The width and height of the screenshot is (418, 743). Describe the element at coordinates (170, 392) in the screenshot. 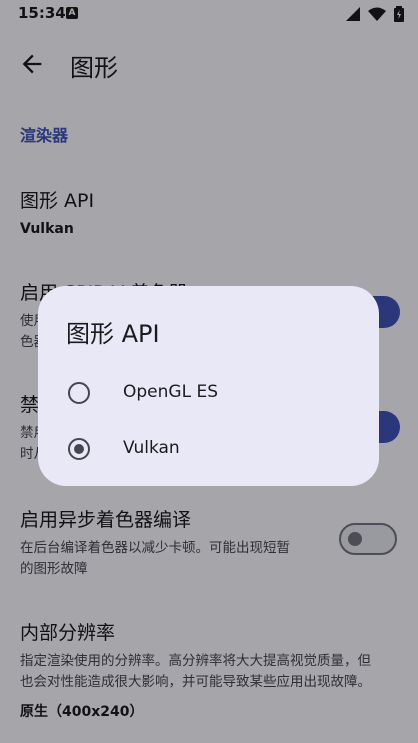

I see `option-label: OpenGL ES` at that location.